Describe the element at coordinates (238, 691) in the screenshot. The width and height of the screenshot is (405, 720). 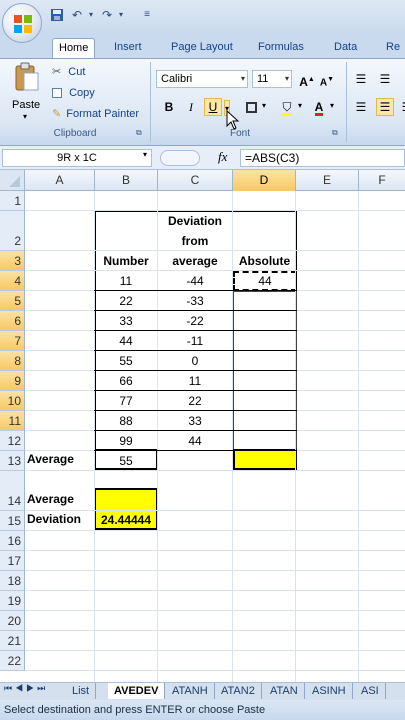
I see `sheet-tab-atan2: ATAN2` at that location.